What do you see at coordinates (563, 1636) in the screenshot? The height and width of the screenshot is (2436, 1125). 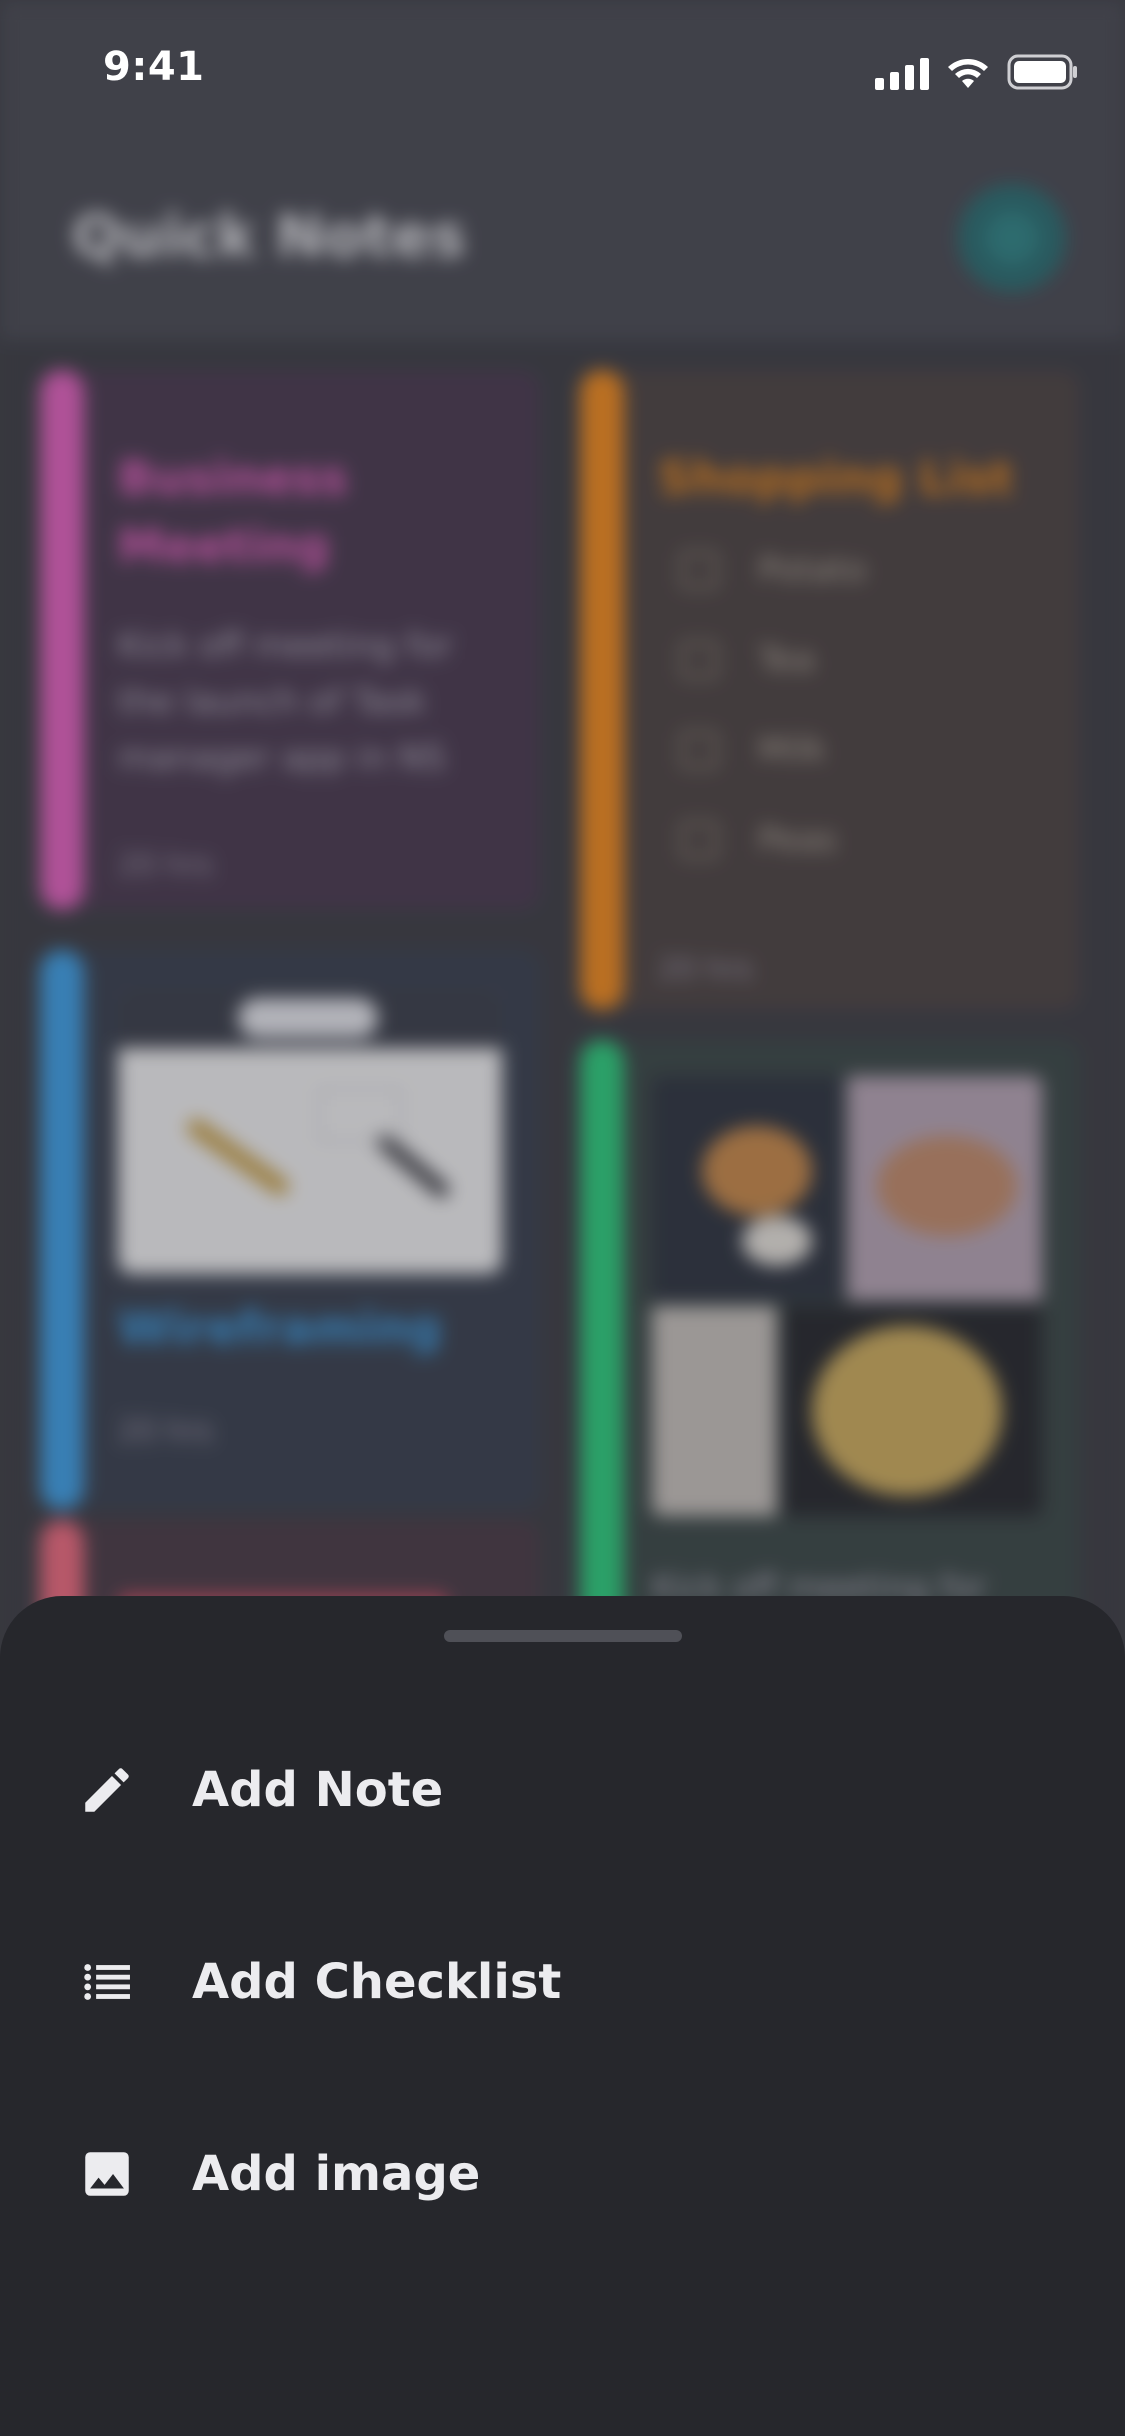 I see `sheet-drag-handle` at bounding box center [563, 1636].